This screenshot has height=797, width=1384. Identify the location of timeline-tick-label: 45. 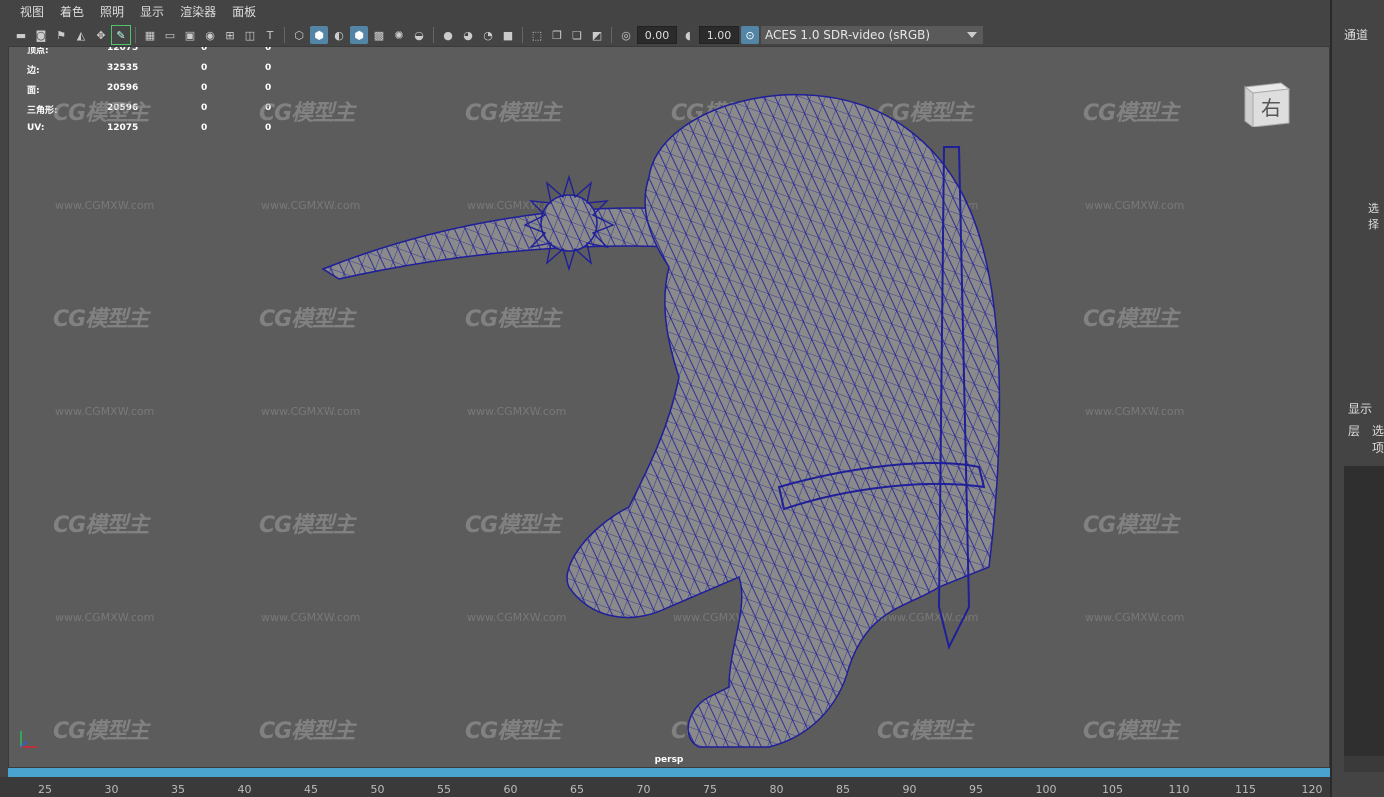
(311, 789).